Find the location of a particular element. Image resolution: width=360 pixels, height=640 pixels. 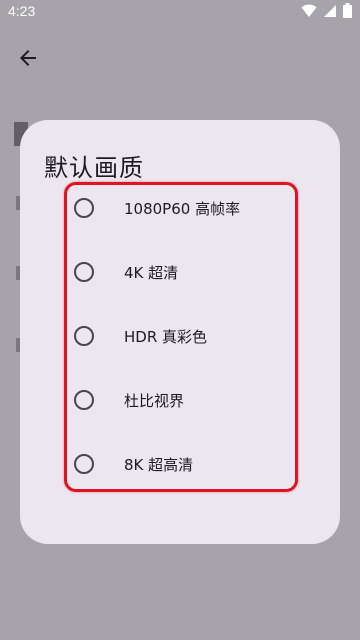

quality-option: 杜比视界 is located at coordinates (180, 400).